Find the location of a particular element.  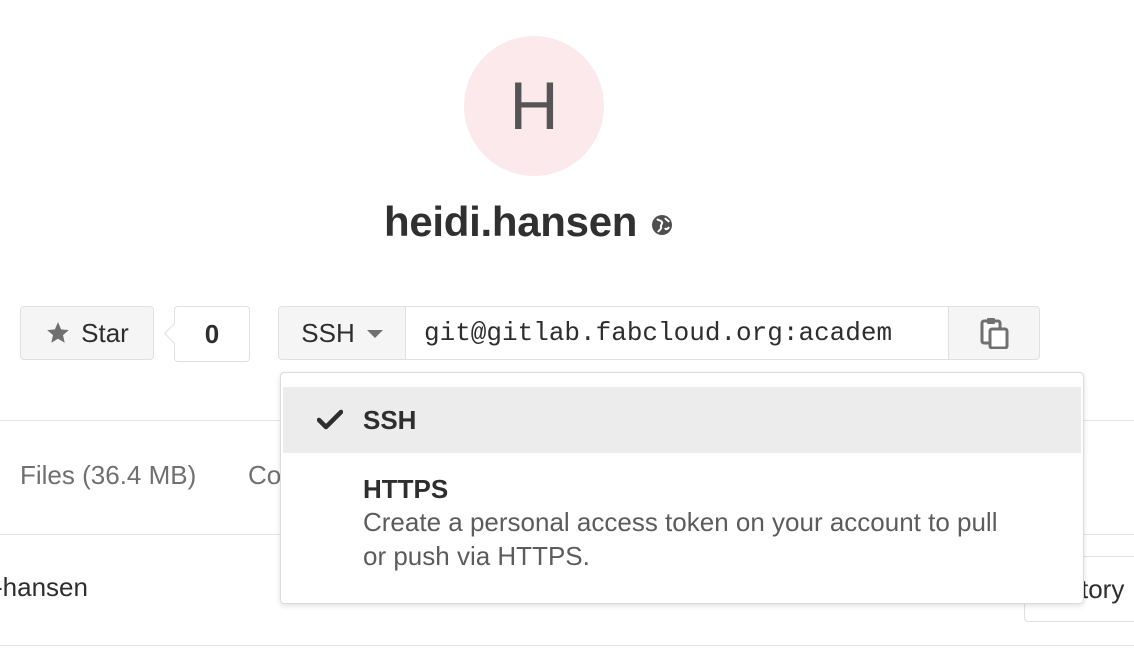

star-count: 0 is located at coordinates (206, 334).